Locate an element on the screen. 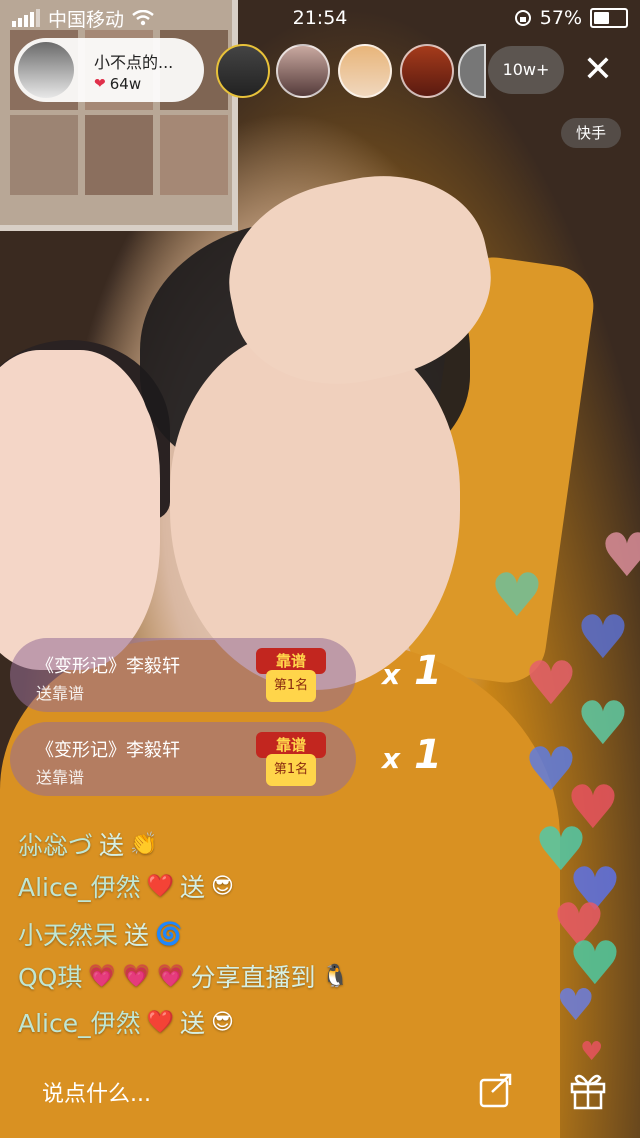 The height and width of the screenshot is (1138, 640). heart-icon: ❤ is located at coordinates (100, 84).